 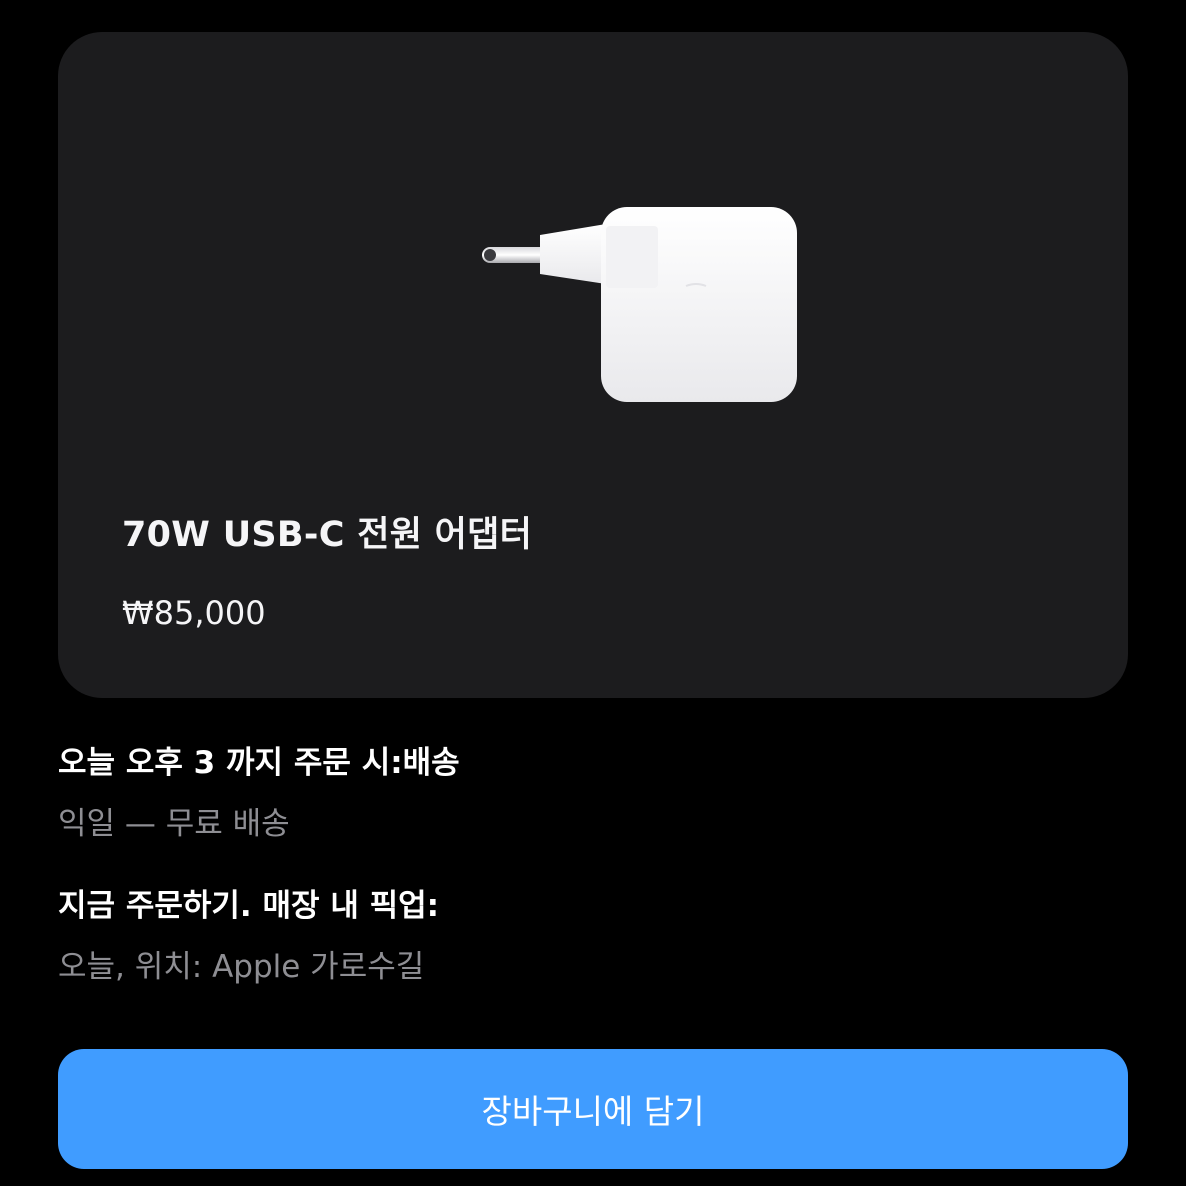 What do you see at coordinates (194, 613) in the screenshot?
I see `product-price: ₩85,000` at bounding box center [194, 613].